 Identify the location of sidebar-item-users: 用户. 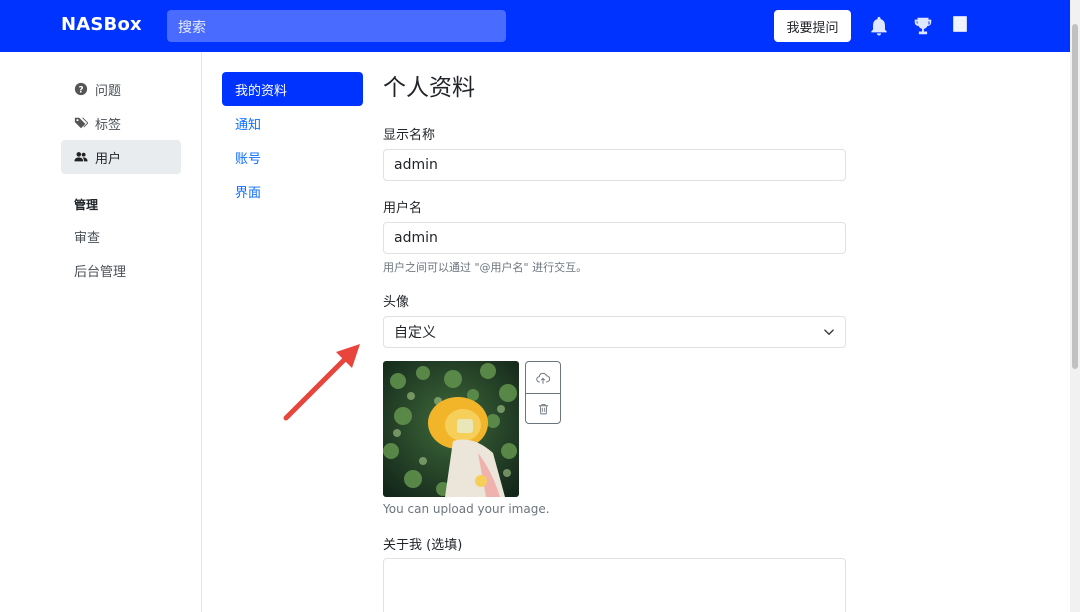
(121, 157).